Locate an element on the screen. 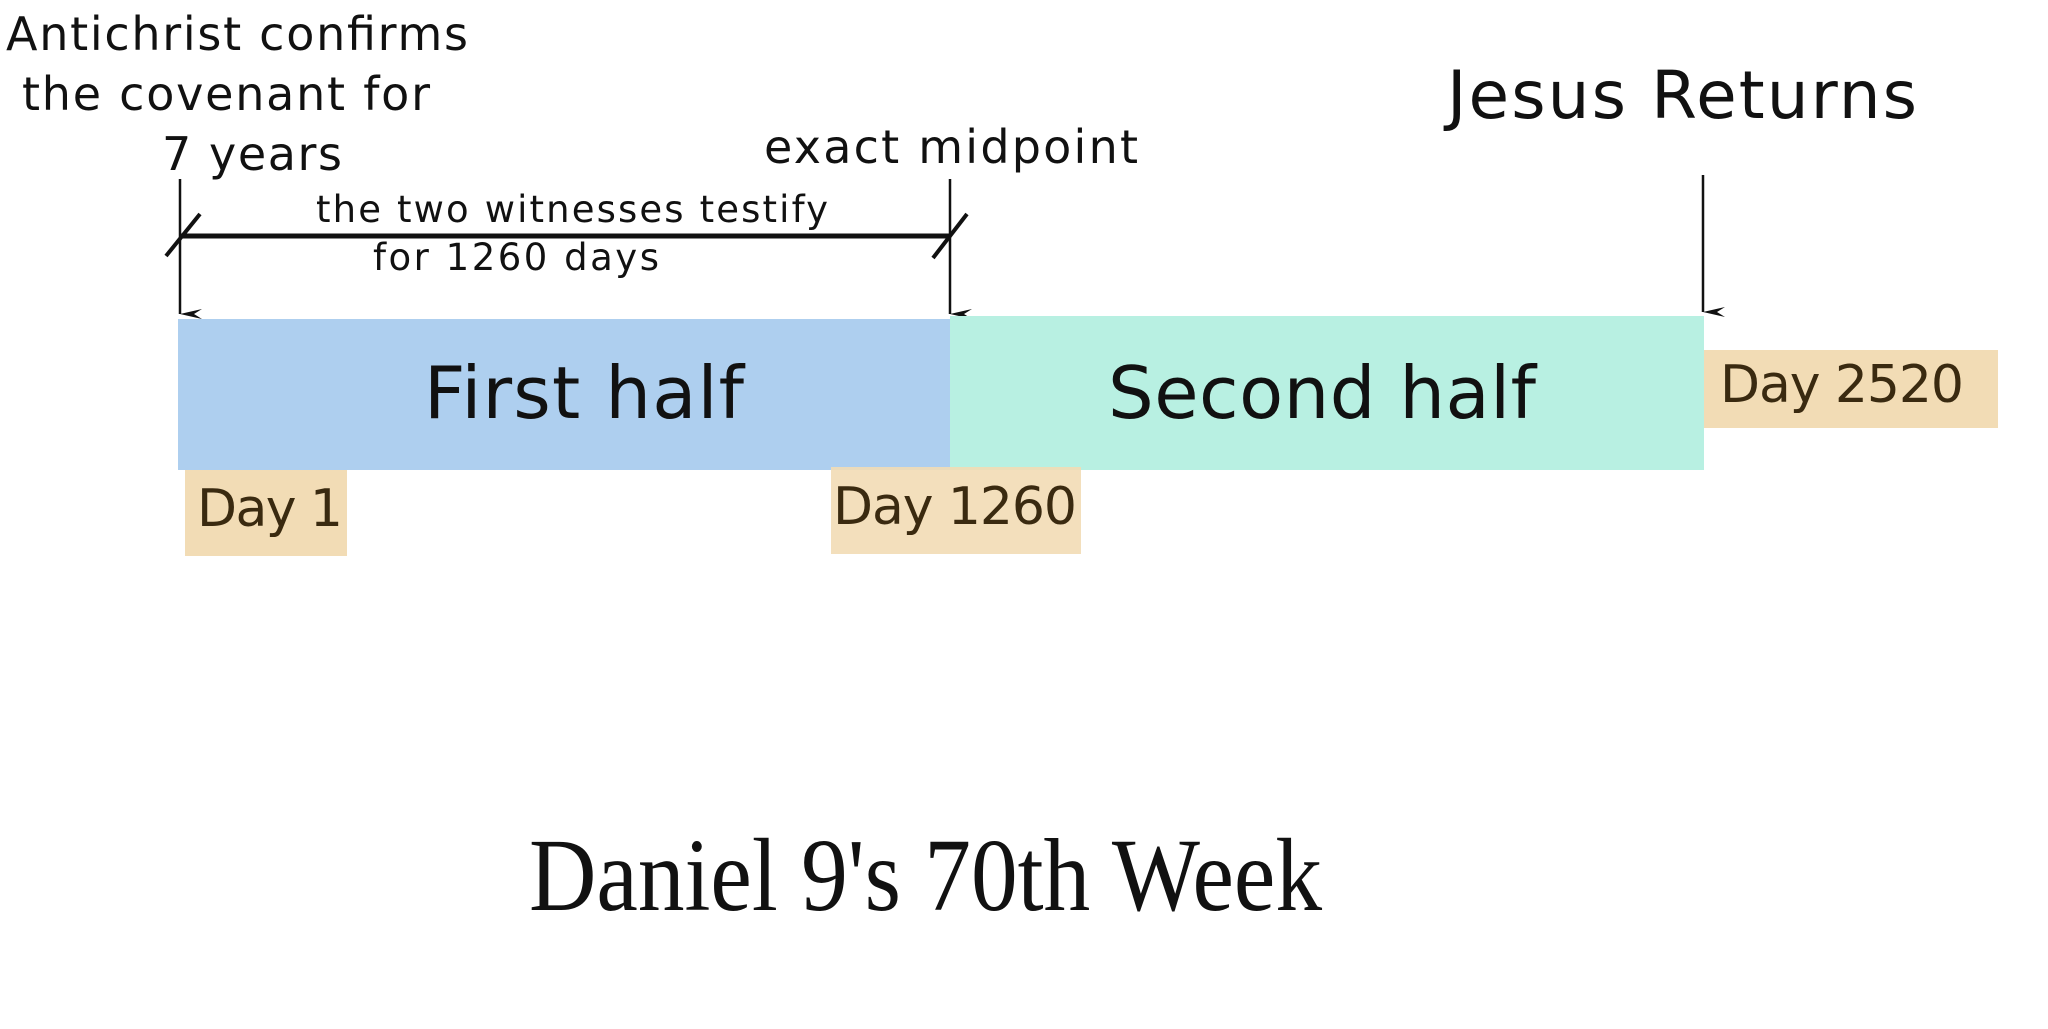 This screenshot has width=2048, height=1029. first-half-label: First half is located at coordinates (585, 393).